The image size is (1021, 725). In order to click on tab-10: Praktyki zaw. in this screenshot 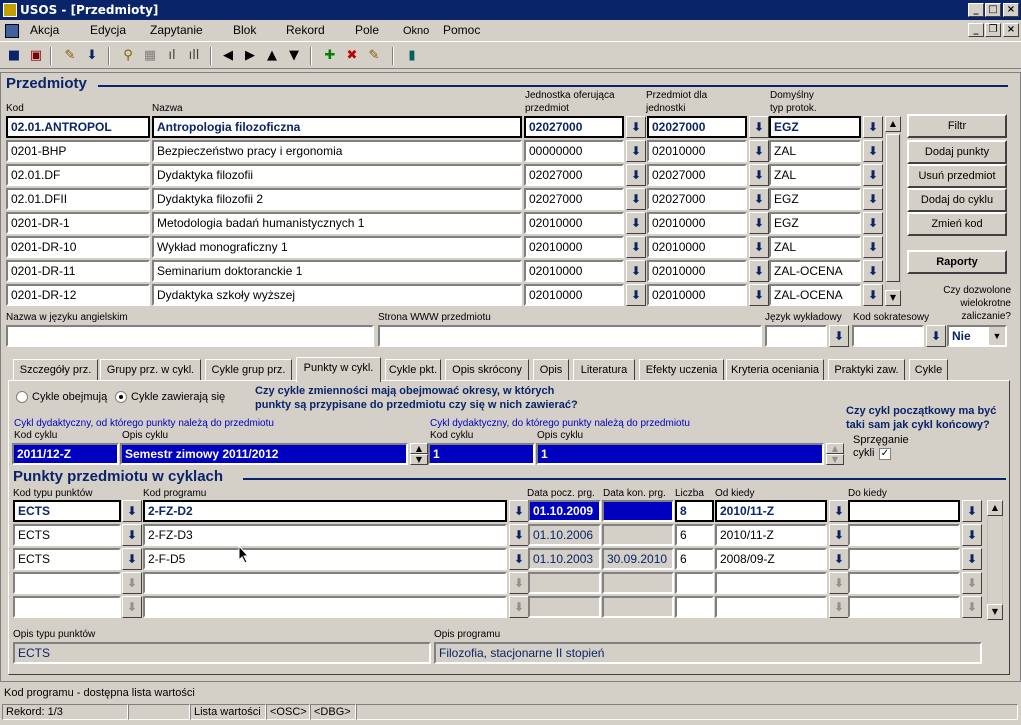, I will do `click(866, 370)`.